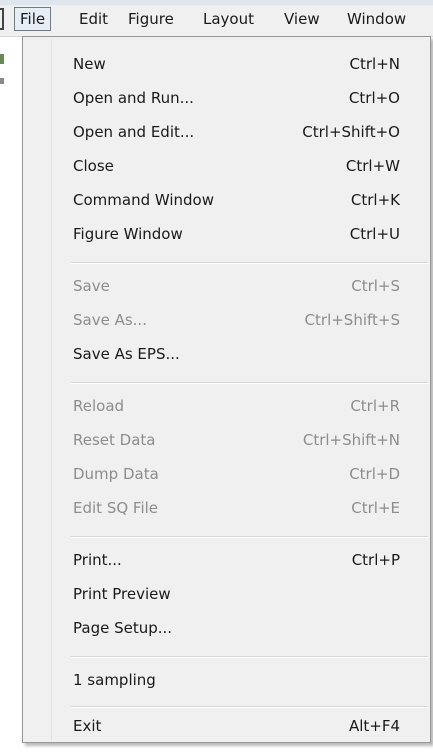 The height and width of the screenshot is (753, 433). I want to click on menu-item-open-and-run: Open and Run... Ctrl+O, so click(226, 98).